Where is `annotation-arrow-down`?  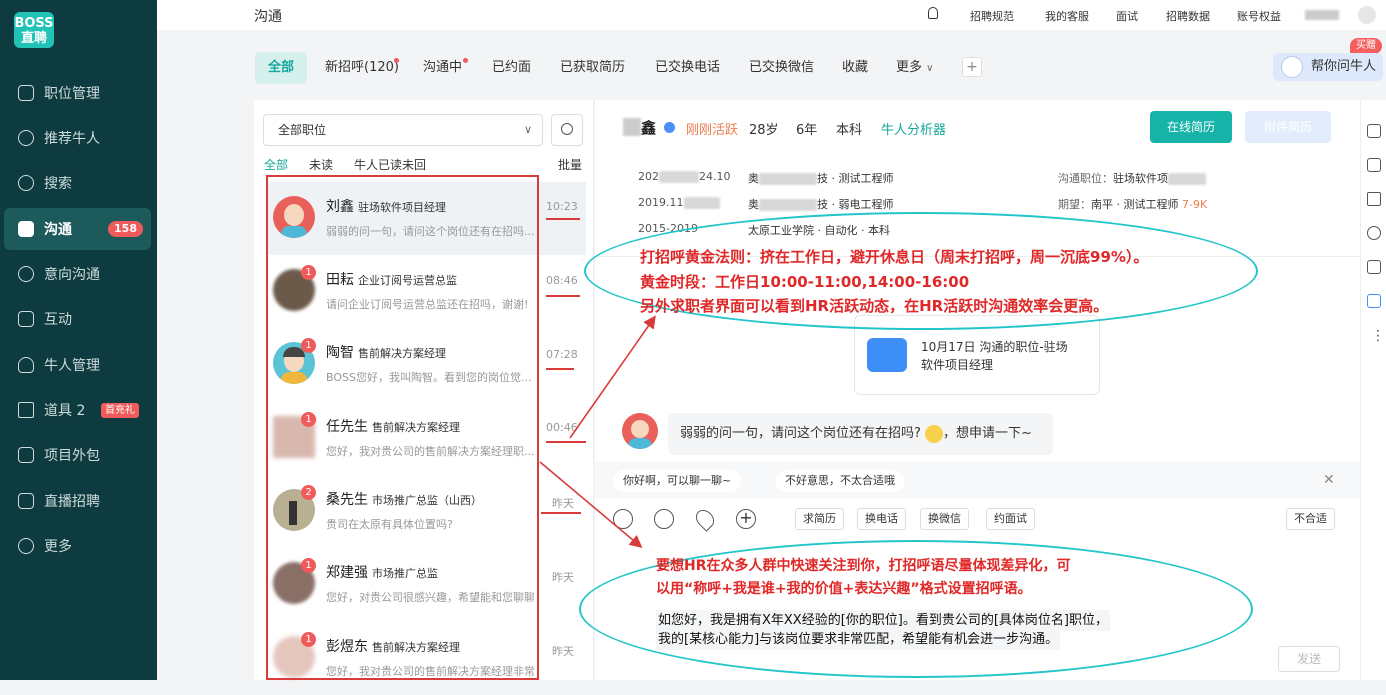
annotation-arrow-down is located at coordinates (591, 505).